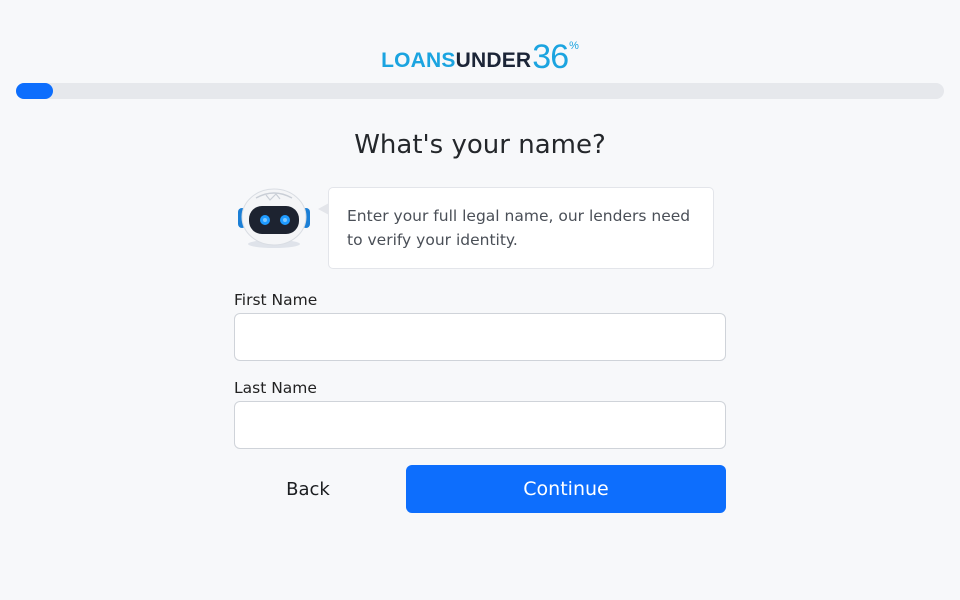 This screenshot has height=600, width=960. What do you see at coordinates (566, 489) in the screenshot?
I see `continue-button: Continue` at bounding box center [566, 489].